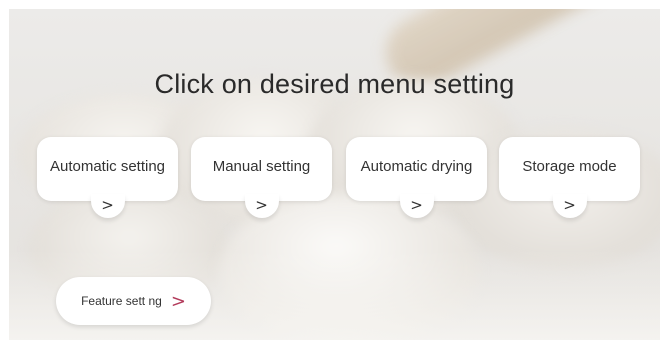 The image size is (669, 349). Describe the element at coordinates (416, 166) in the screenshot. I see `menu-item-label: Automatic drying` at that location.